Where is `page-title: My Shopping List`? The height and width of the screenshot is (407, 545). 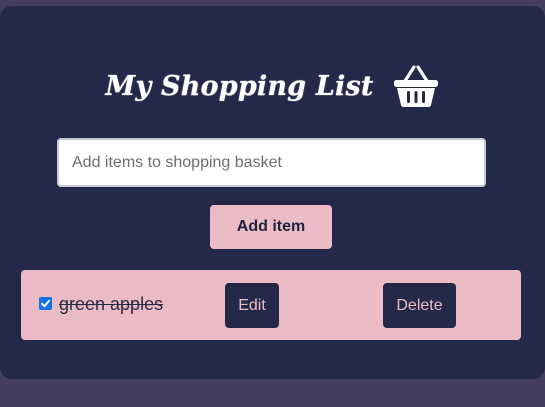
page-title: My Shopping List is located at coordinates (239, 86).